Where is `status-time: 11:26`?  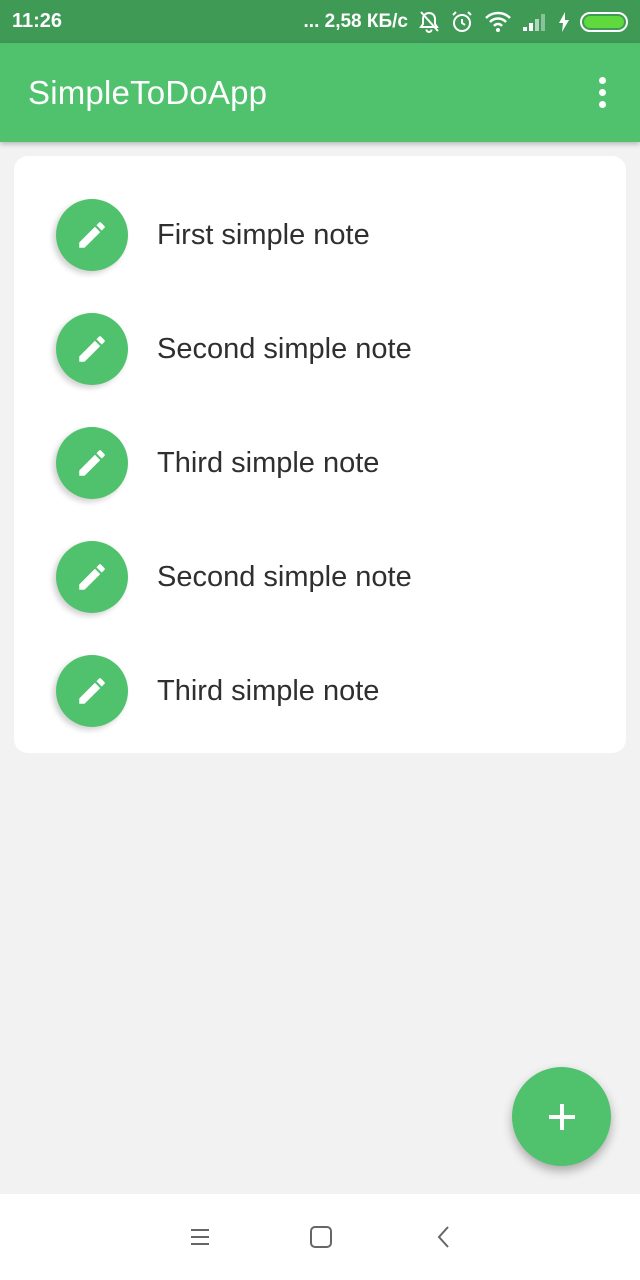
status-time: 11:26 is located at coordinates (37, 21).